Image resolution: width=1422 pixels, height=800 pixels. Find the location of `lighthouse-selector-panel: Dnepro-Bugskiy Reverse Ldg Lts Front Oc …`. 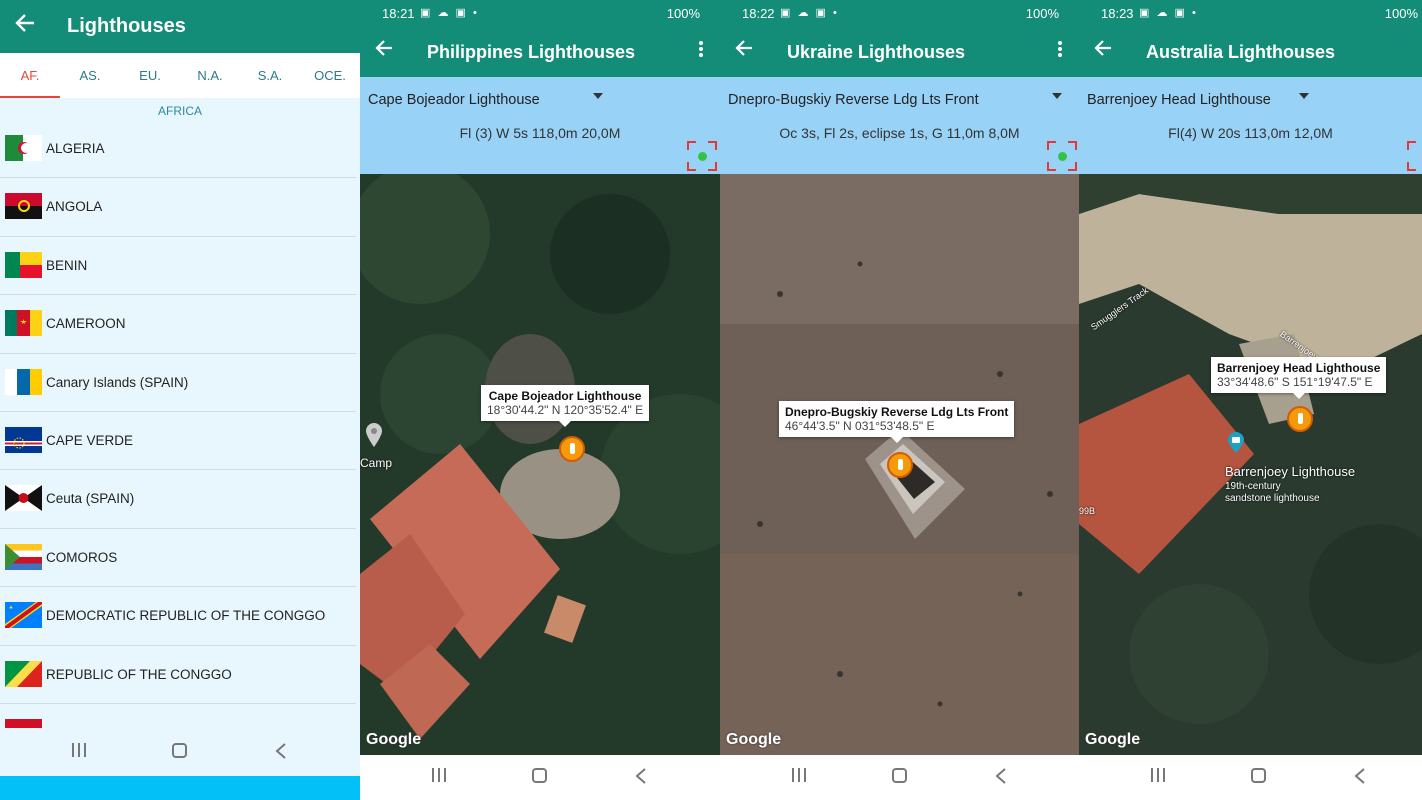

lighthouse-selector-panel: Dnepro-Bugskiy Reverse Ldg Lts Front Oc … is located at coordinates (899, 125).